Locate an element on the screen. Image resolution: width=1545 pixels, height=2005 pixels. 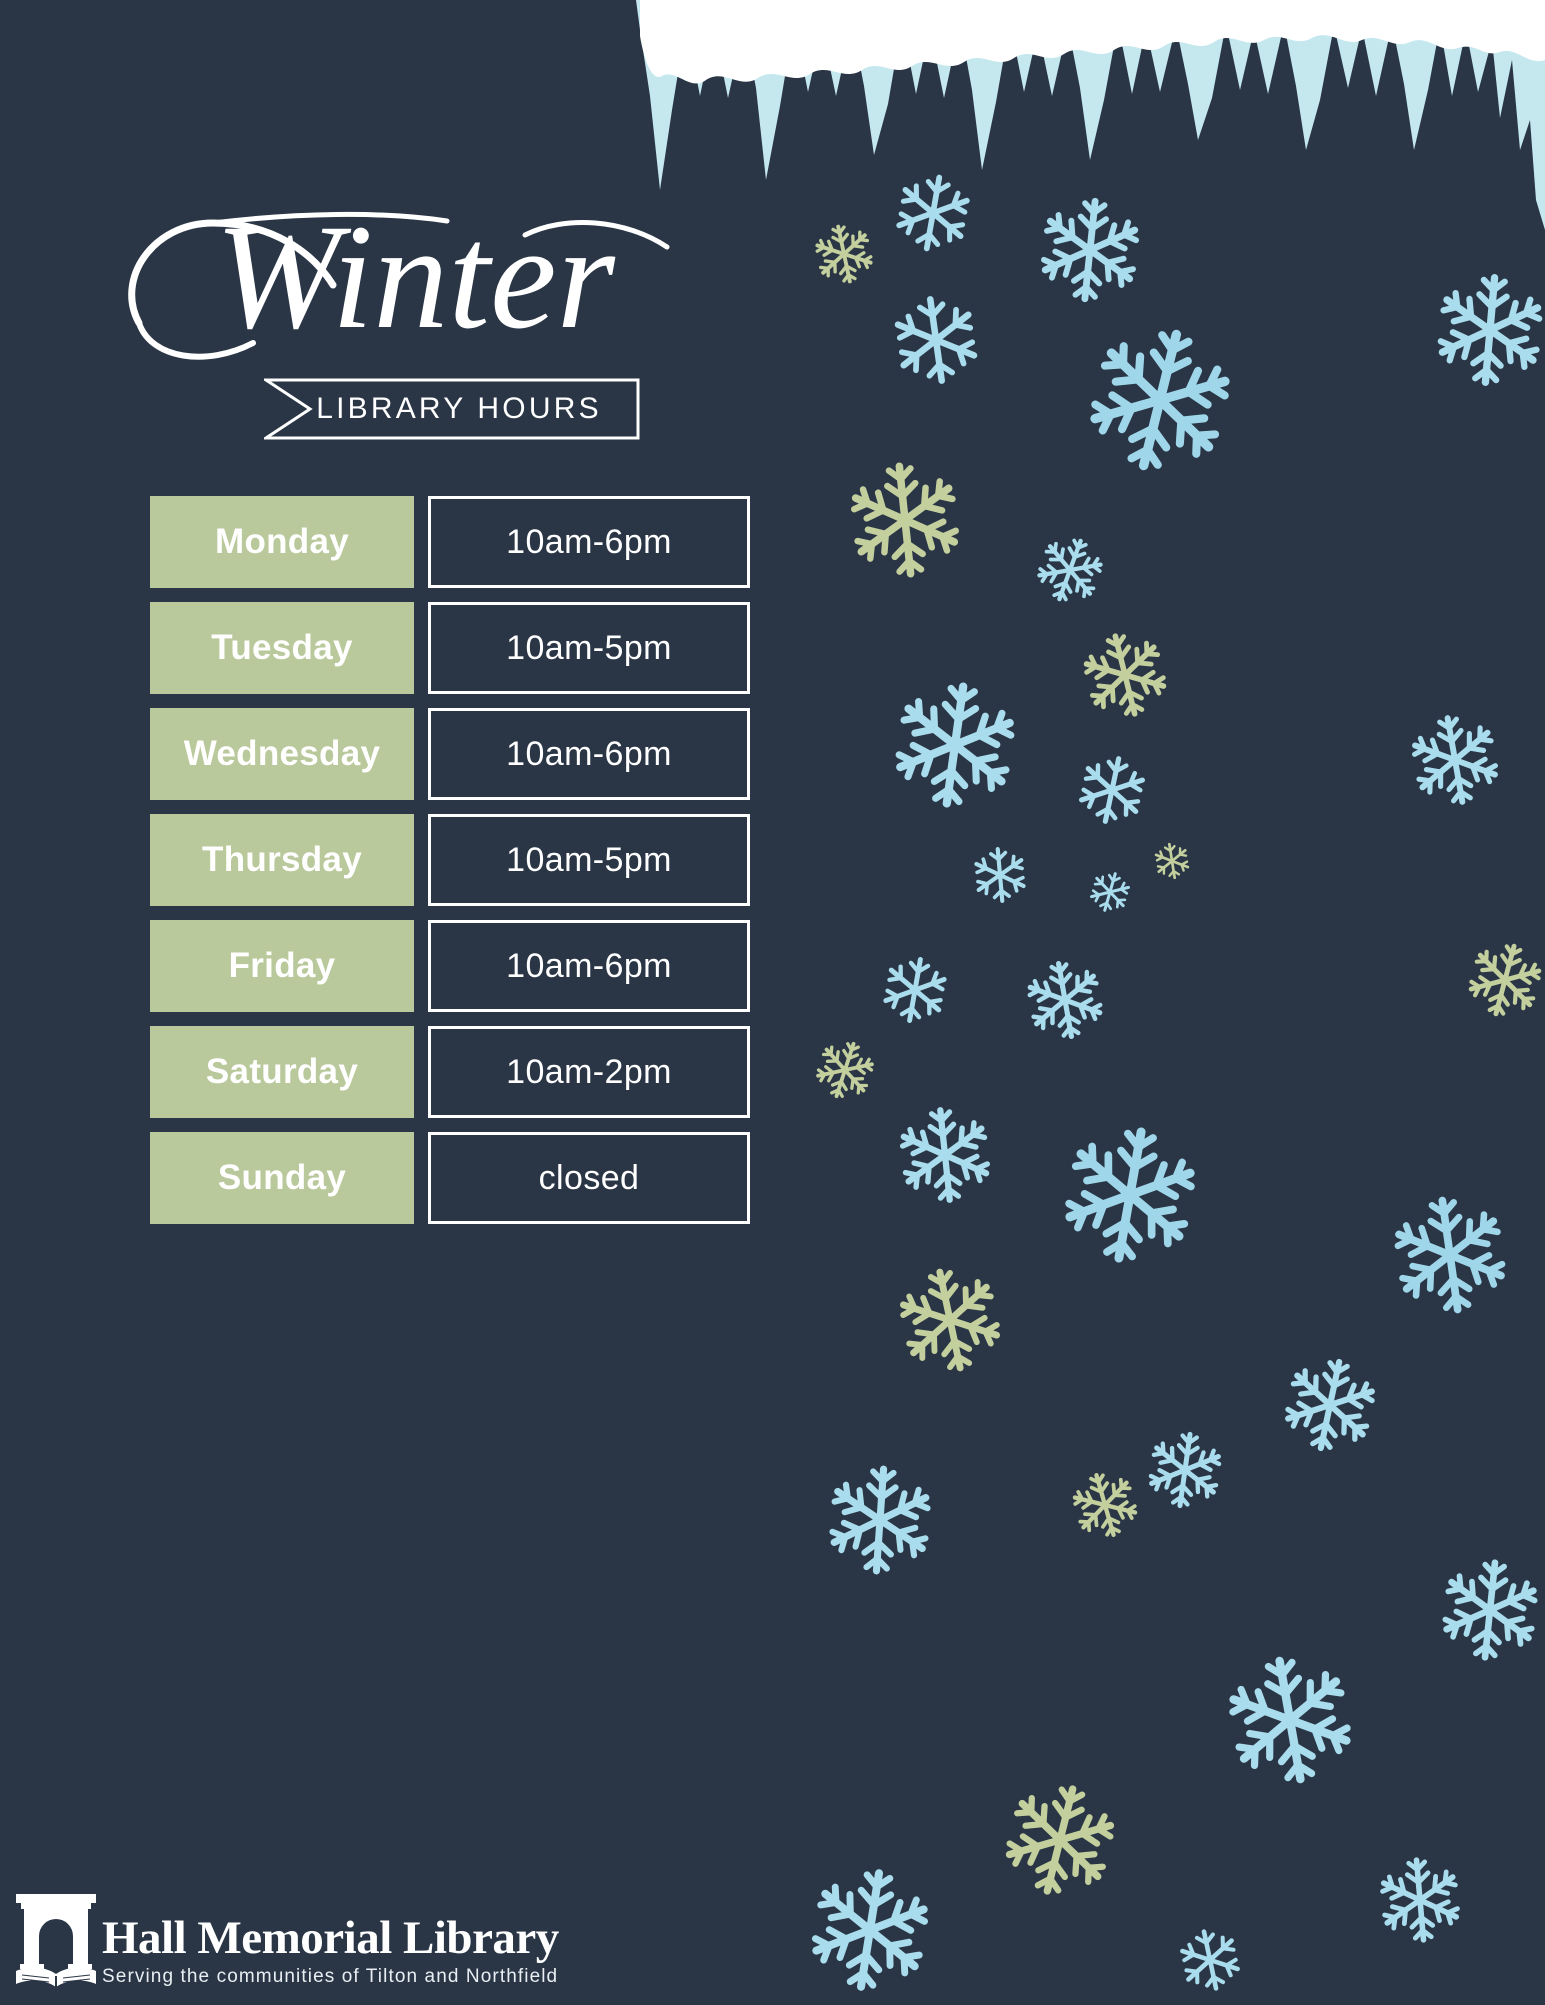
page-title: Winter is located at coordinates (415, 282).